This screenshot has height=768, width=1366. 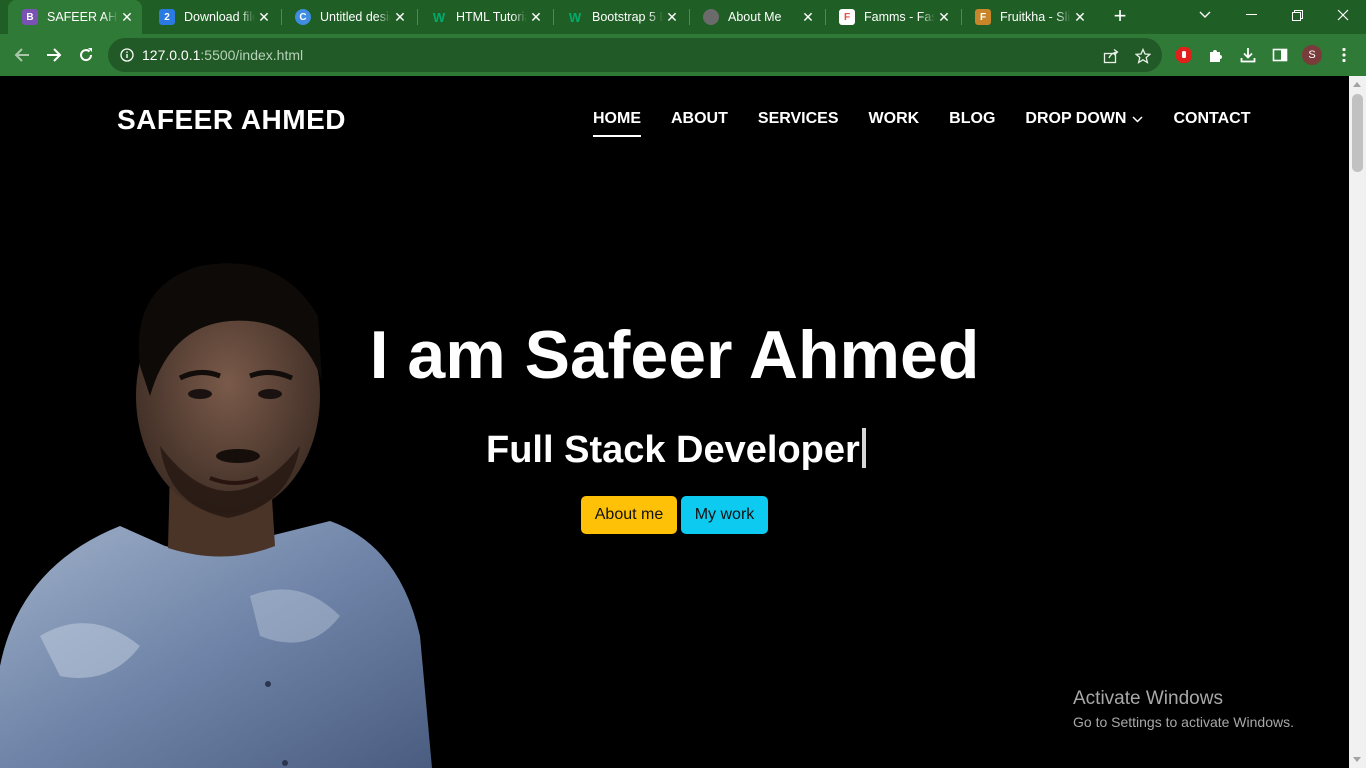 I want to click on reload-button, so click(x=86, y=55).